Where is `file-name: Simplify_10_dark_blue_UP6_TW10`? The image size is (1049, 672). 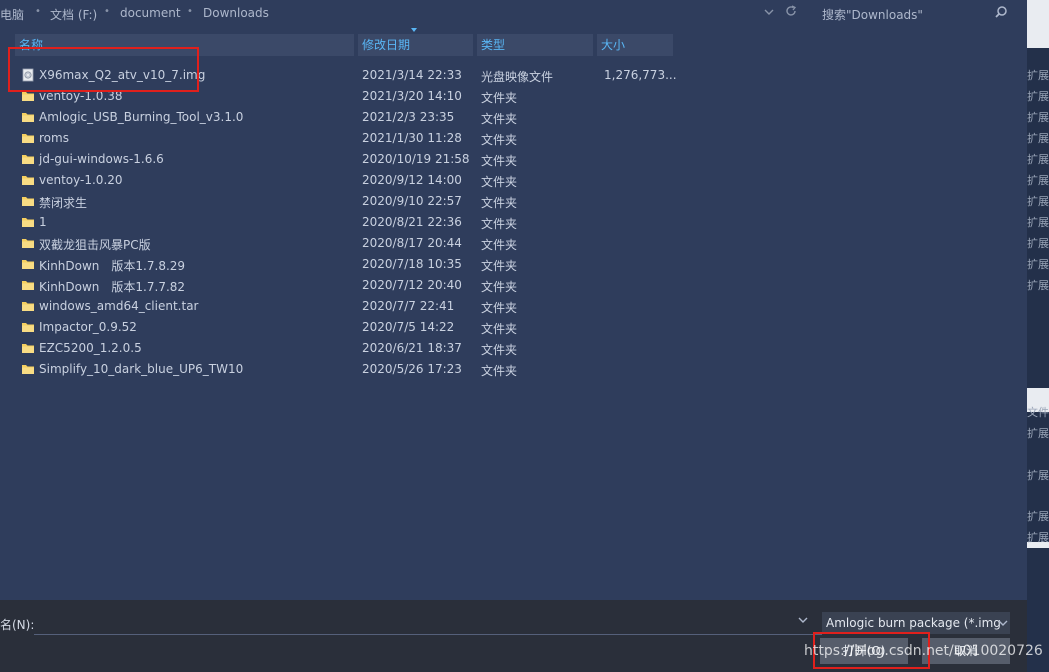 file-name: Simplify_10_dark_blue_UP6_TW10 is located at coordinates (141, 369).